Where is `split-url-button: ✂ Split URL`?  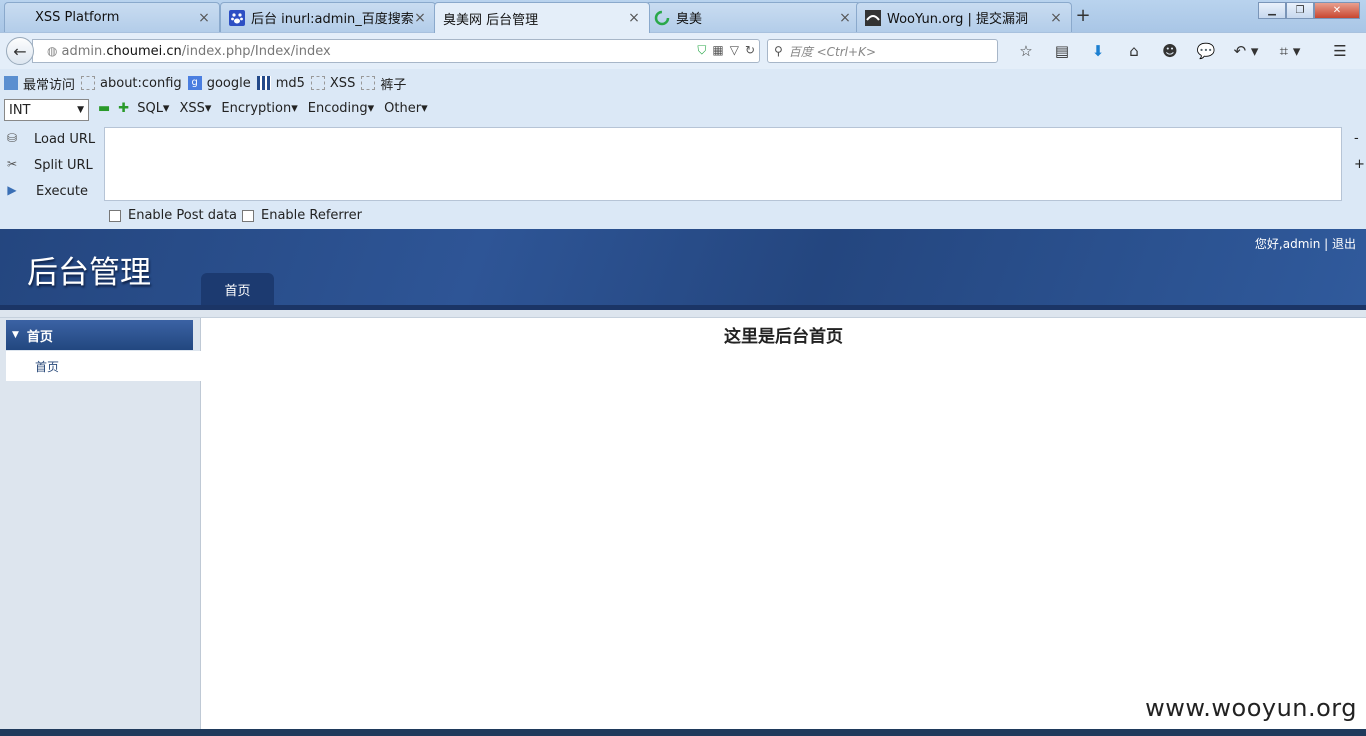 split-url-button: ✂ Split URL is located at coordinates (48, 165).